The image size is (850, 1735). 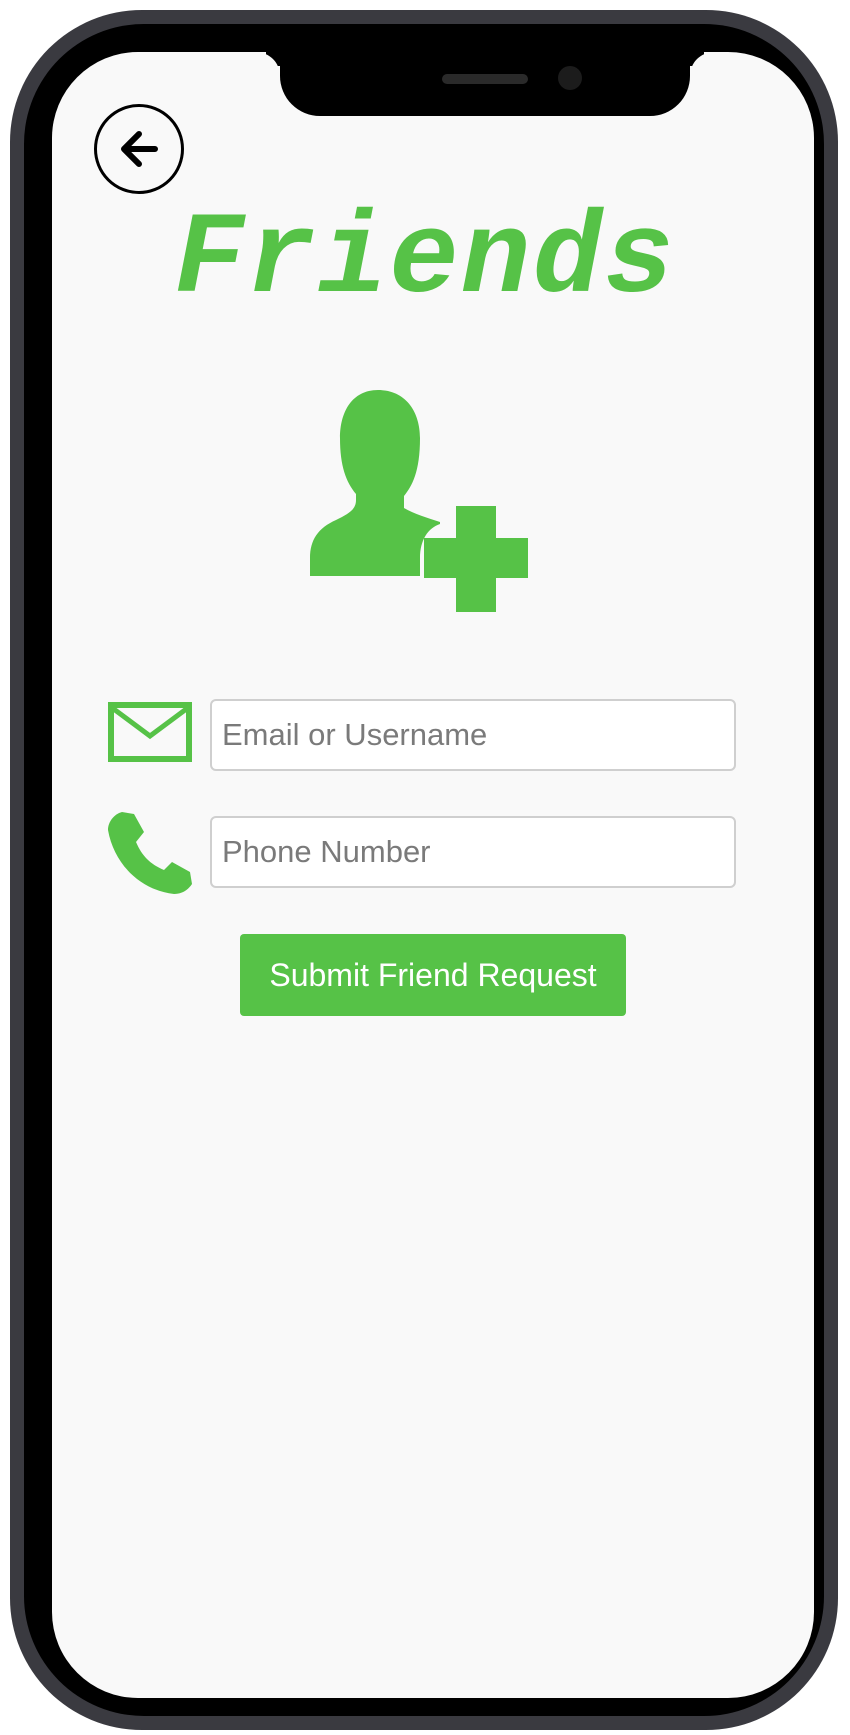 I want to click on phone-icon, so click(x=150, y=855).